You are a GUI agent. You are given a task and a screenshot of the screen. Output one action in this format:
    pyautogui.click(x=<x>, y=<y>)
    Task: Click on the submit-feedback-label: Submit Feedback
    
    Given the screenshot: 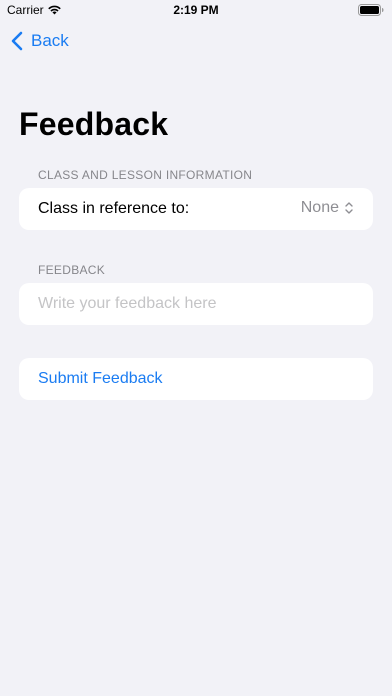 What is the action you would take?
    pyautogui.click(x=100, y=378)
    